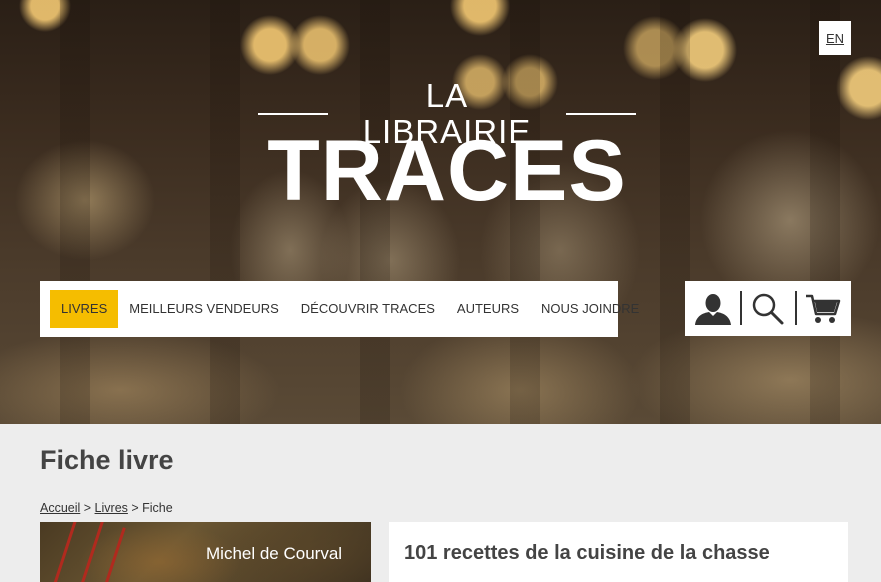 The image size is (881, 582). I want to click on user-icon, so click(712, 309).